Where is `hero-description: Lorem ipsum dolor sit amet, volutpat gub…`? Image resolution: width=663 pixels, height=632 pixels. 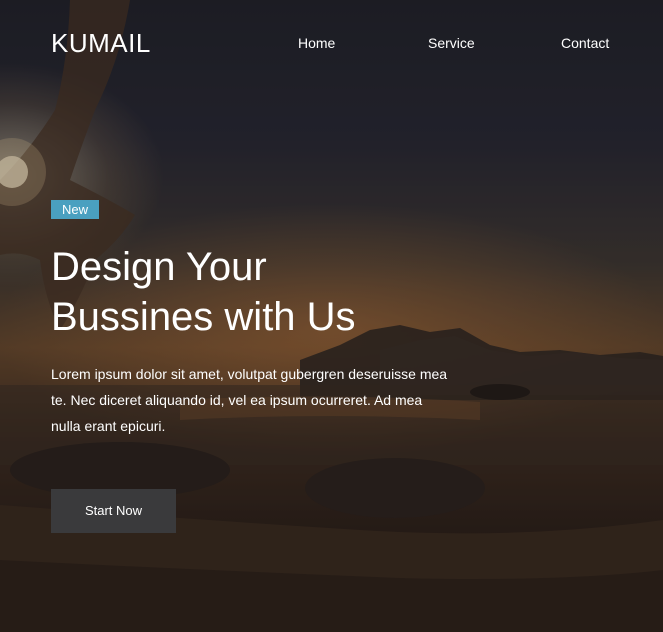 hero-description: Lorem ipsum dolor sit amet, volutpat gub… is located at coordinates (249, 400).